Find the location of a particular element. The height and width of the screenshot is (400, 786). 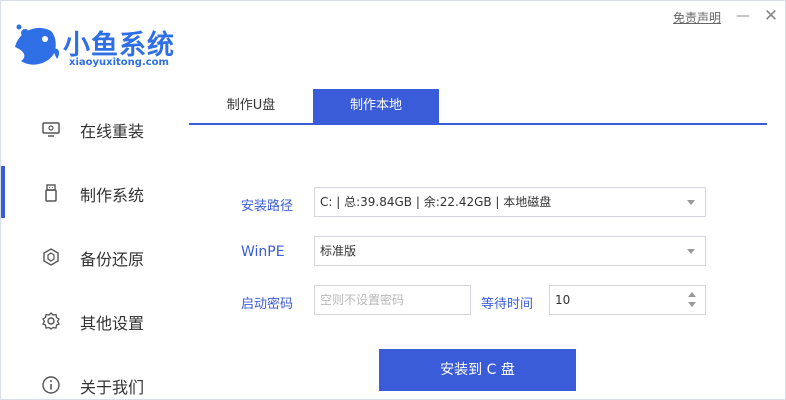

sidebar-item-other-settings: 其他设置 is located at coordinates (91, 320).